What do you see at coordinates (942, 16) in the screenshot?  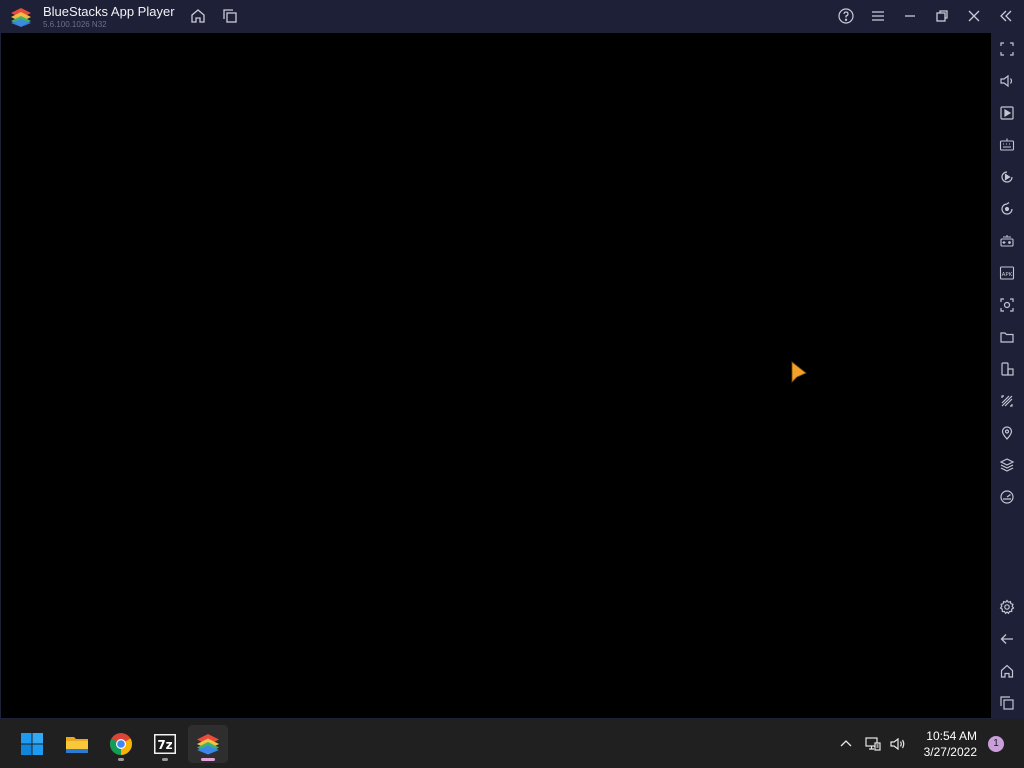 I see `restore-icon` at bounding box center [942, 16].